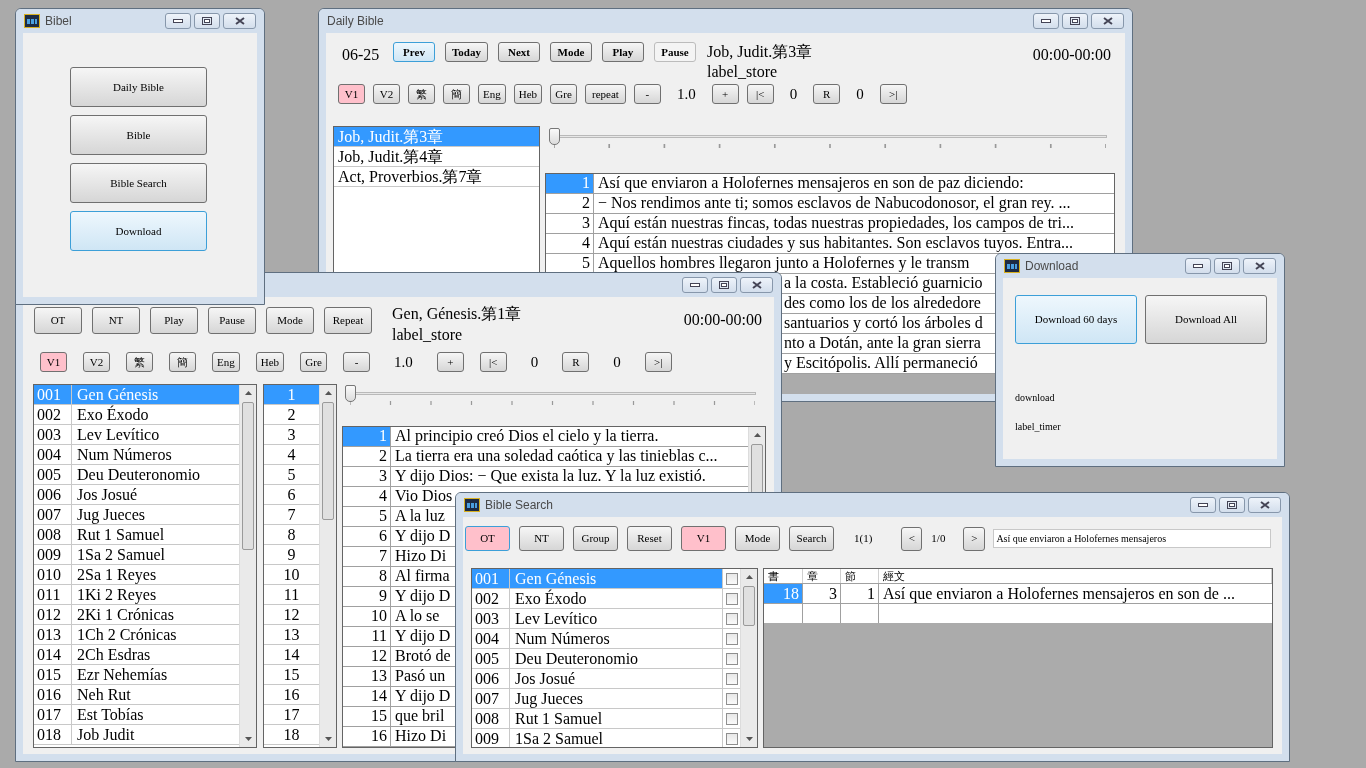 The width and height of the screenshot is (1366, 768). I want to click on list-item: 018 Job Judit, so click(136, 734).